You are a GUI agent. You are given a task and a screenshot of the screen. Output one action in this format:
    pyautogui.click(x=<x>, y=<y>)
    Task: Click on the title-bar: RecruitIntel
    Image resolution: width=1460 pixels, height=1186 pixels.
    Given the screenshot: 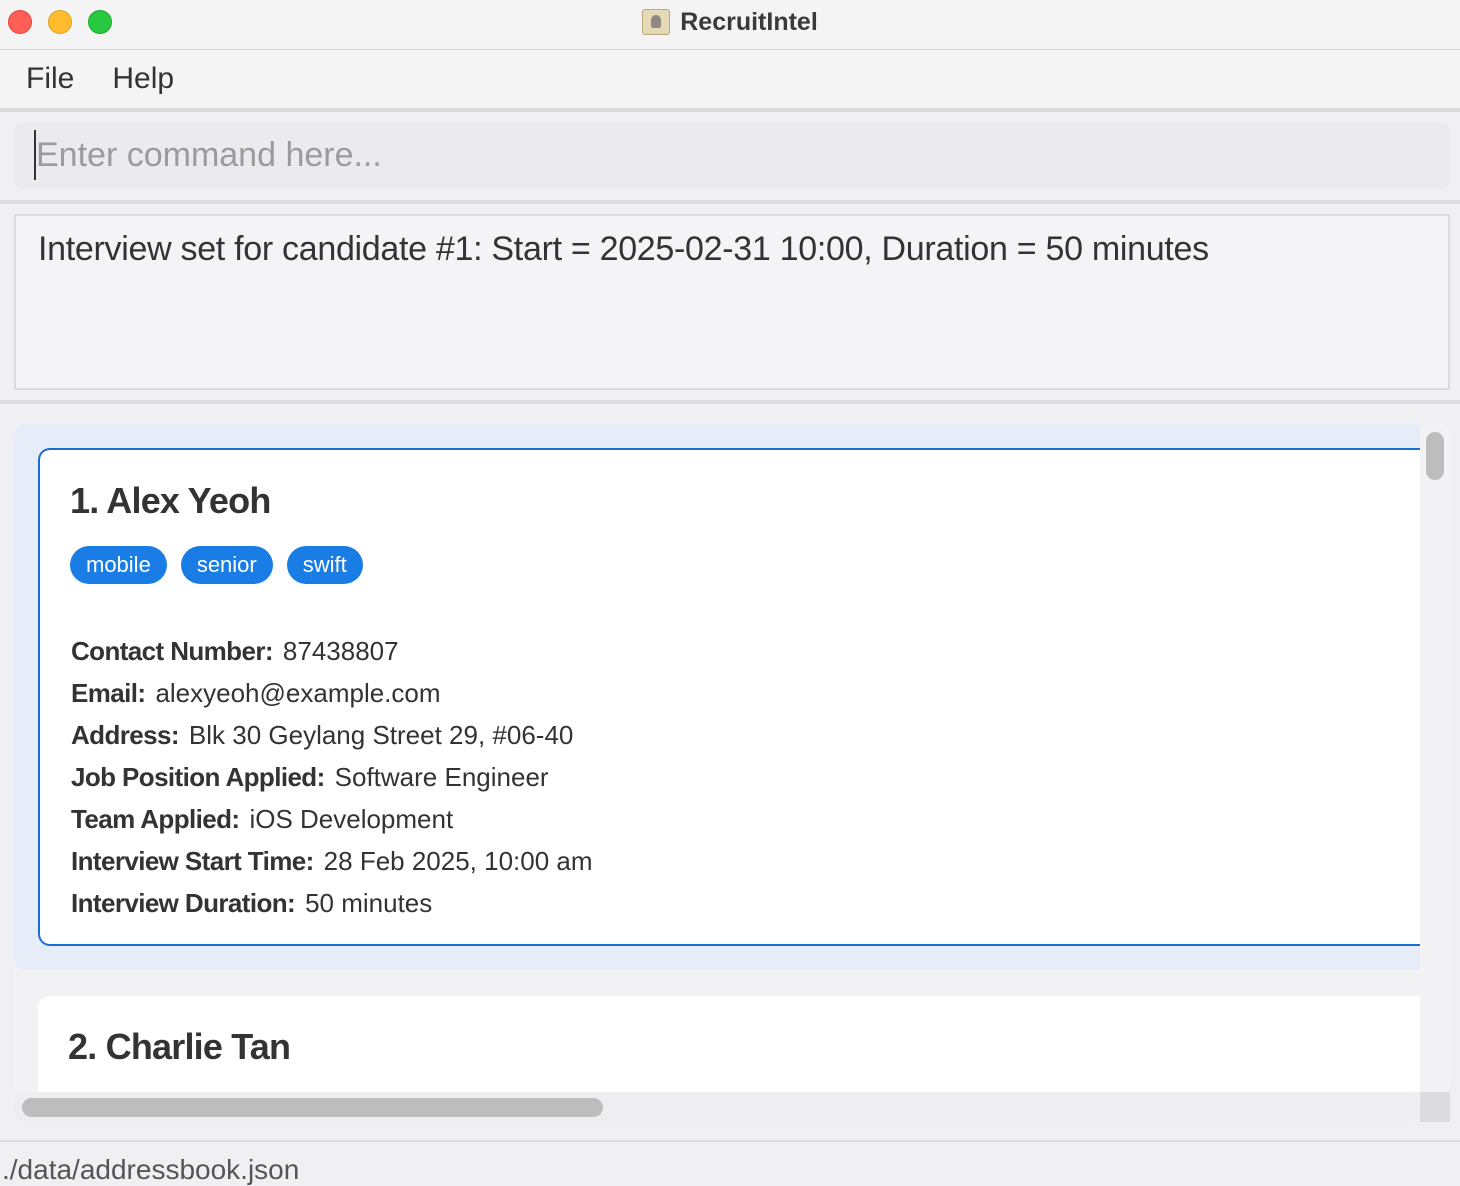 What is the action you would take?
    pyautogui.click(x=730, y=25)
    